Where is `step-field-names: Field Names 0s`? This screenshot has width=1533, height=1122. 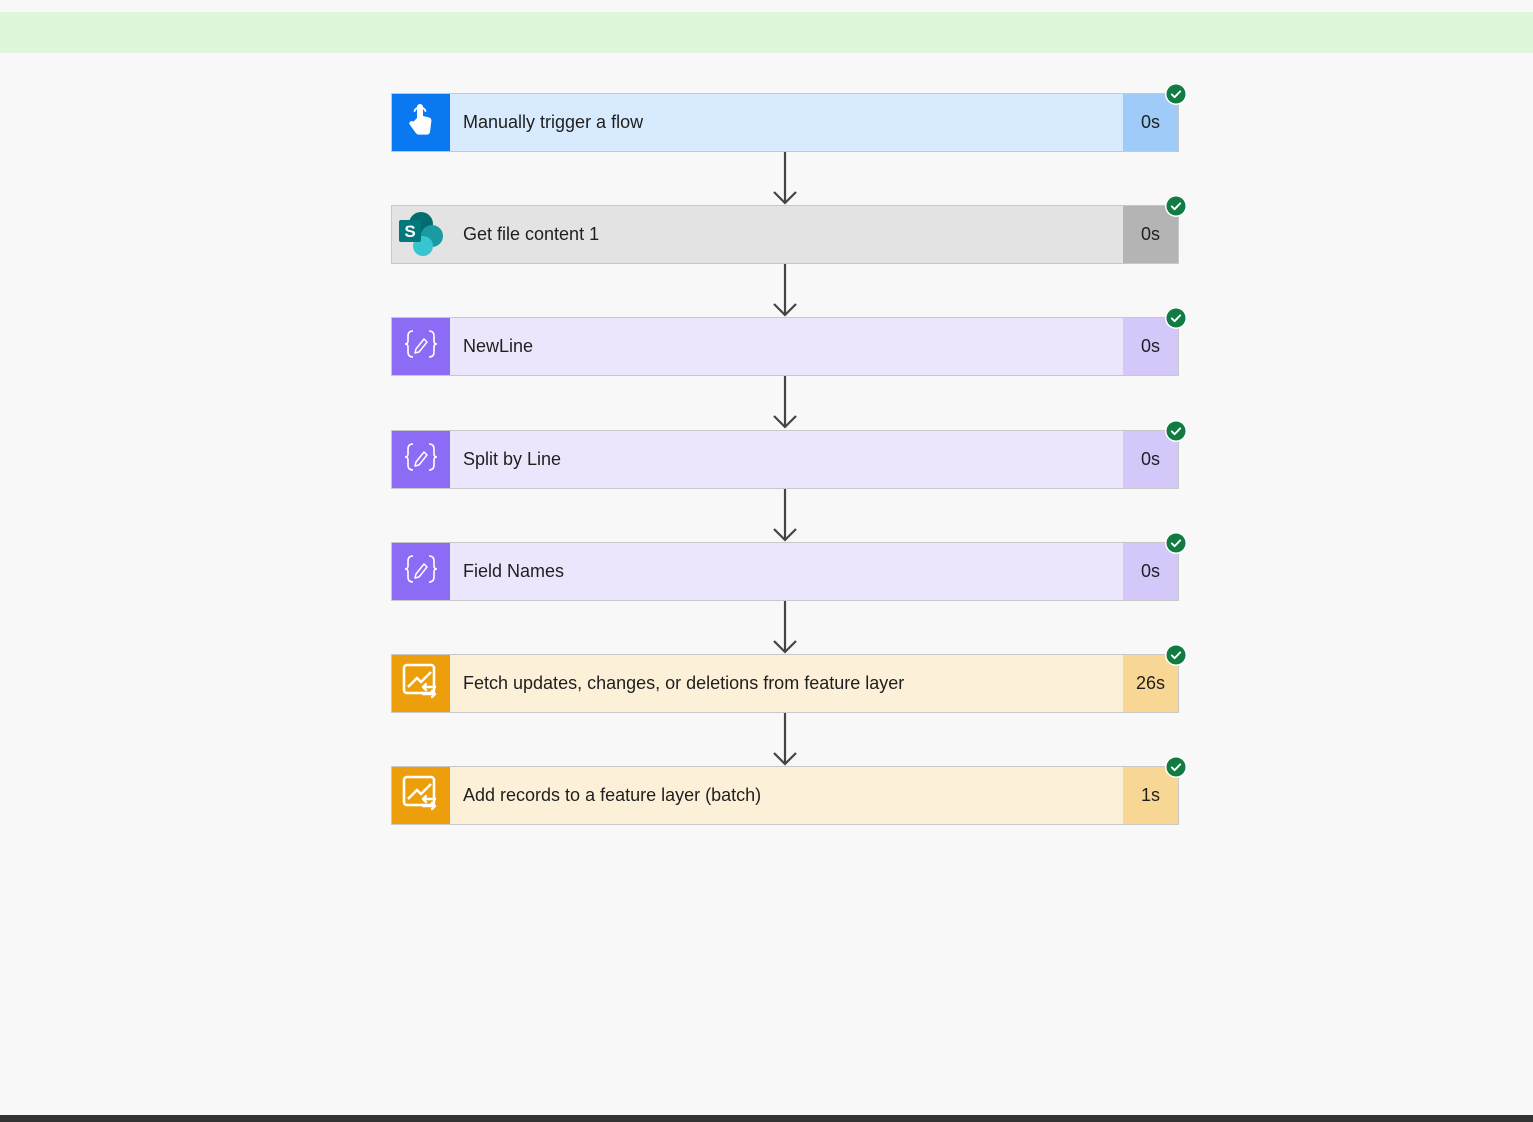
step-field-names: Field Names 0s is located at coordinates (789, 566).